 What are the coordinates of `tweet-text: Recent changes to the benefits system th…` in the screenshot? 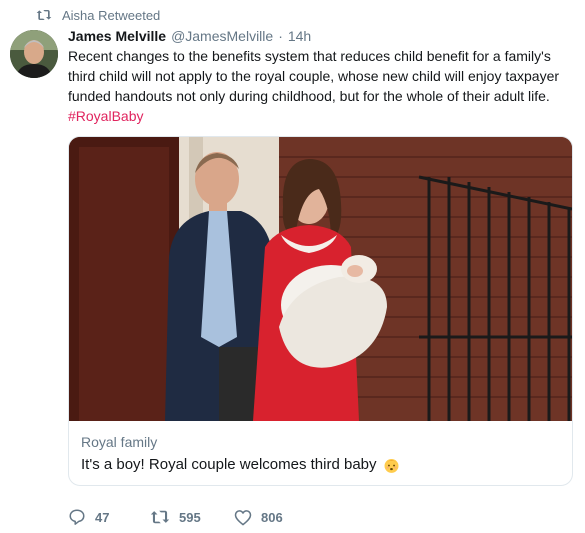 It's located at (320, 86).